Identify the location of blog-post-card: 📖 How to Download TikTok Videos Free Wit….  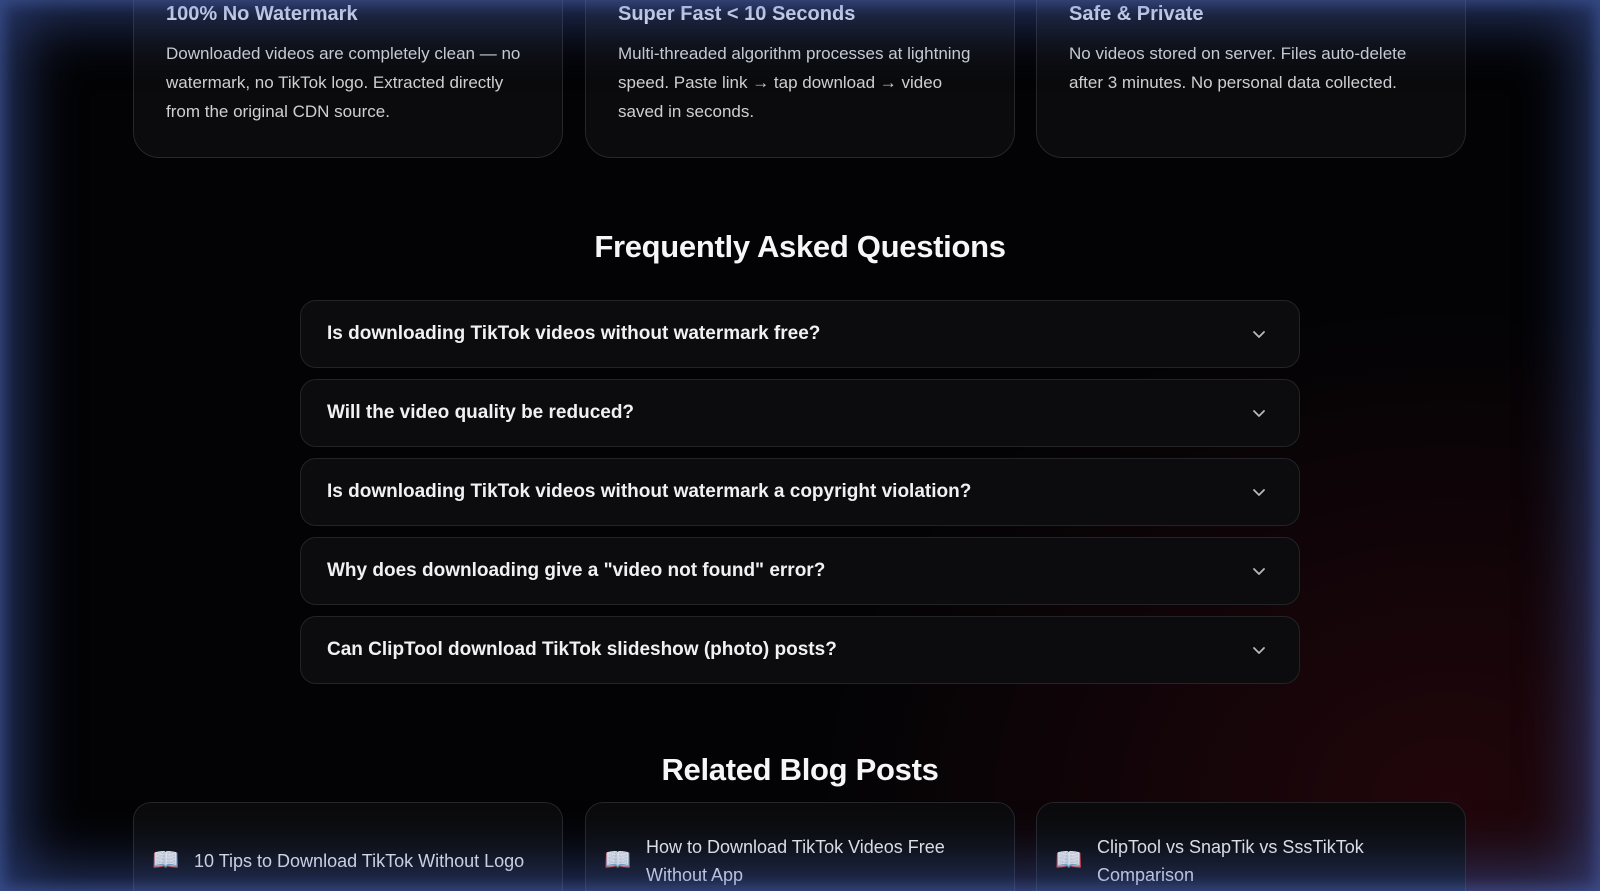
(800, 846).